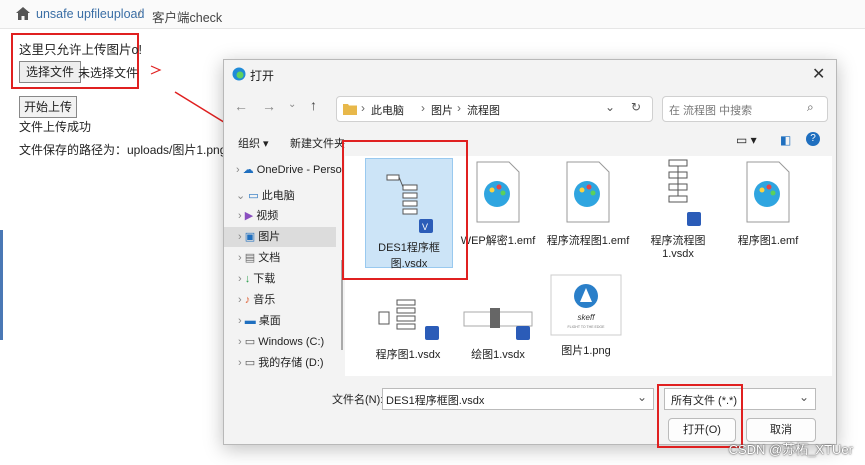 The height and width of the screenshot is (465, 865). What do you see at coordinates (265, 196) in the screenshot?
I see `sidebar-item-this-pc: ⌄ ▭ 此电脑` at bounding box center [265, 196].